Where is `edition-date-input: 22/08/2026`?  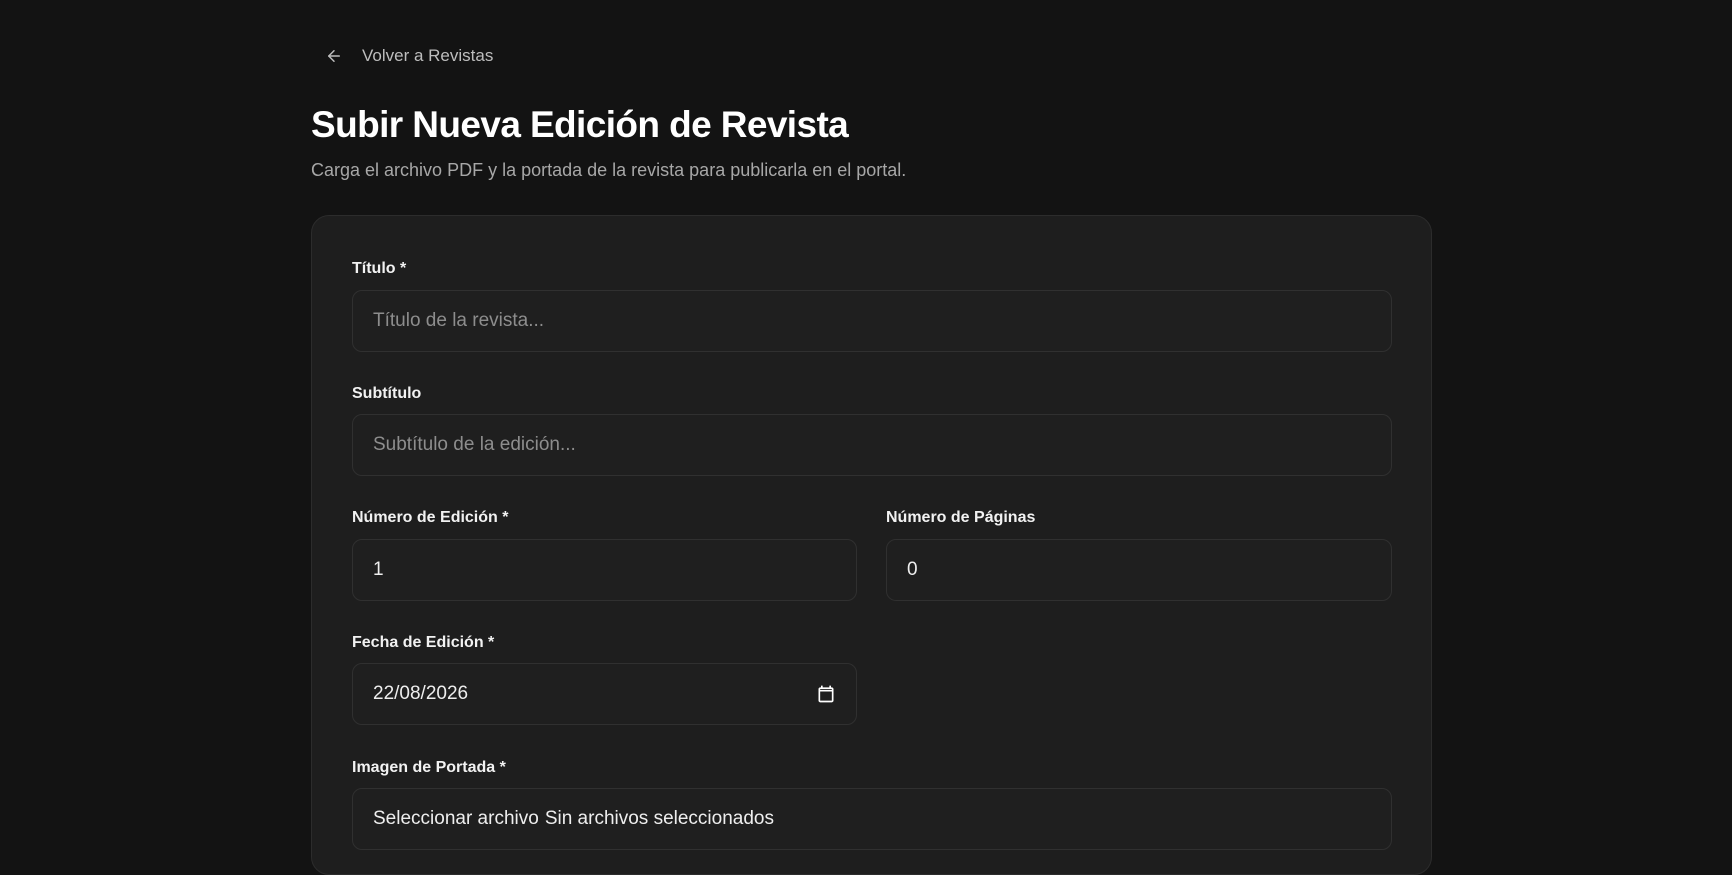
edition-date-input: 22/08/2026 is located at coordinates (604, 694).